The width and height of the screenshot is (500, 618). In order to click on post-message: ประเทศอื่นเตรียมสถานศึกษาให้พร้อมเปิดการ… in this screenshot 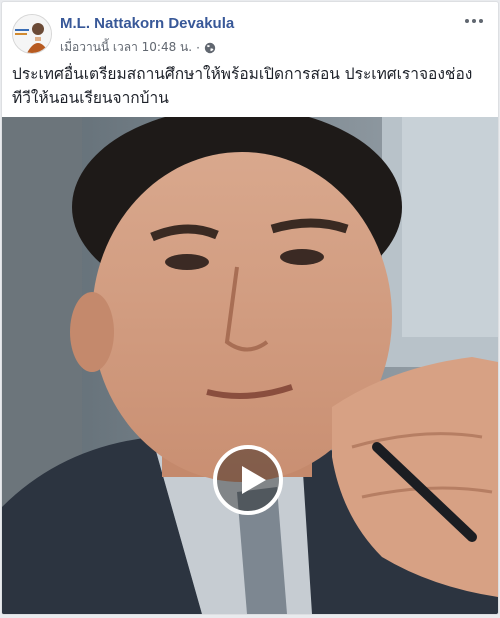, I will do `click(242, 86)`.